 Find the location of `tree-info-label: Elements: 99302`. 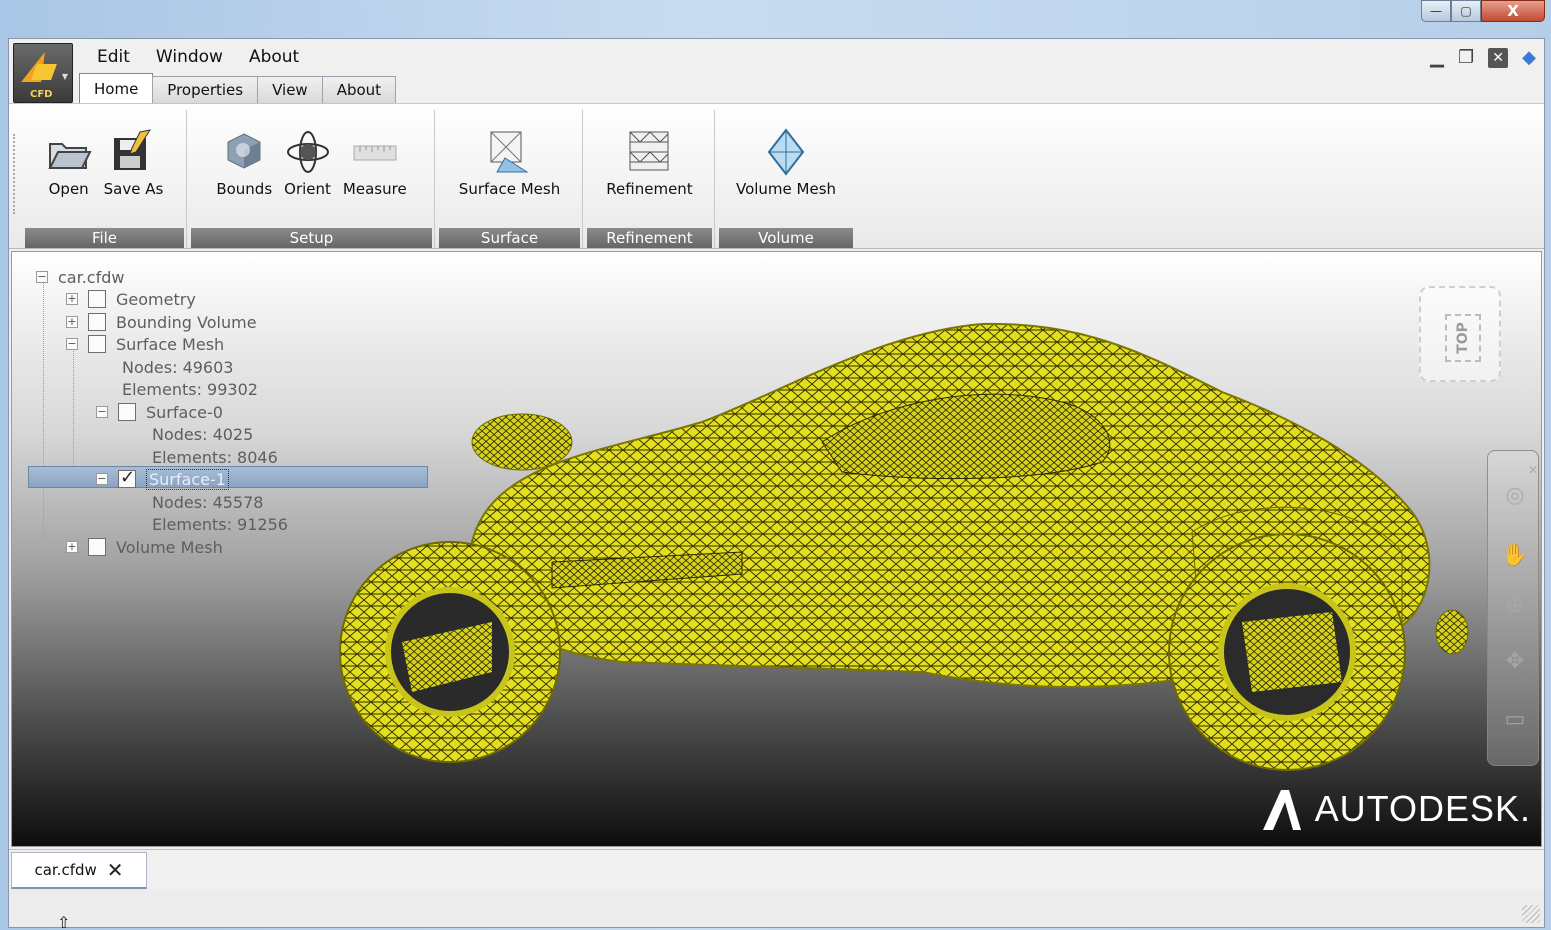

tree-info-label: Elements: 99302 is located at coordinates (190, 389).